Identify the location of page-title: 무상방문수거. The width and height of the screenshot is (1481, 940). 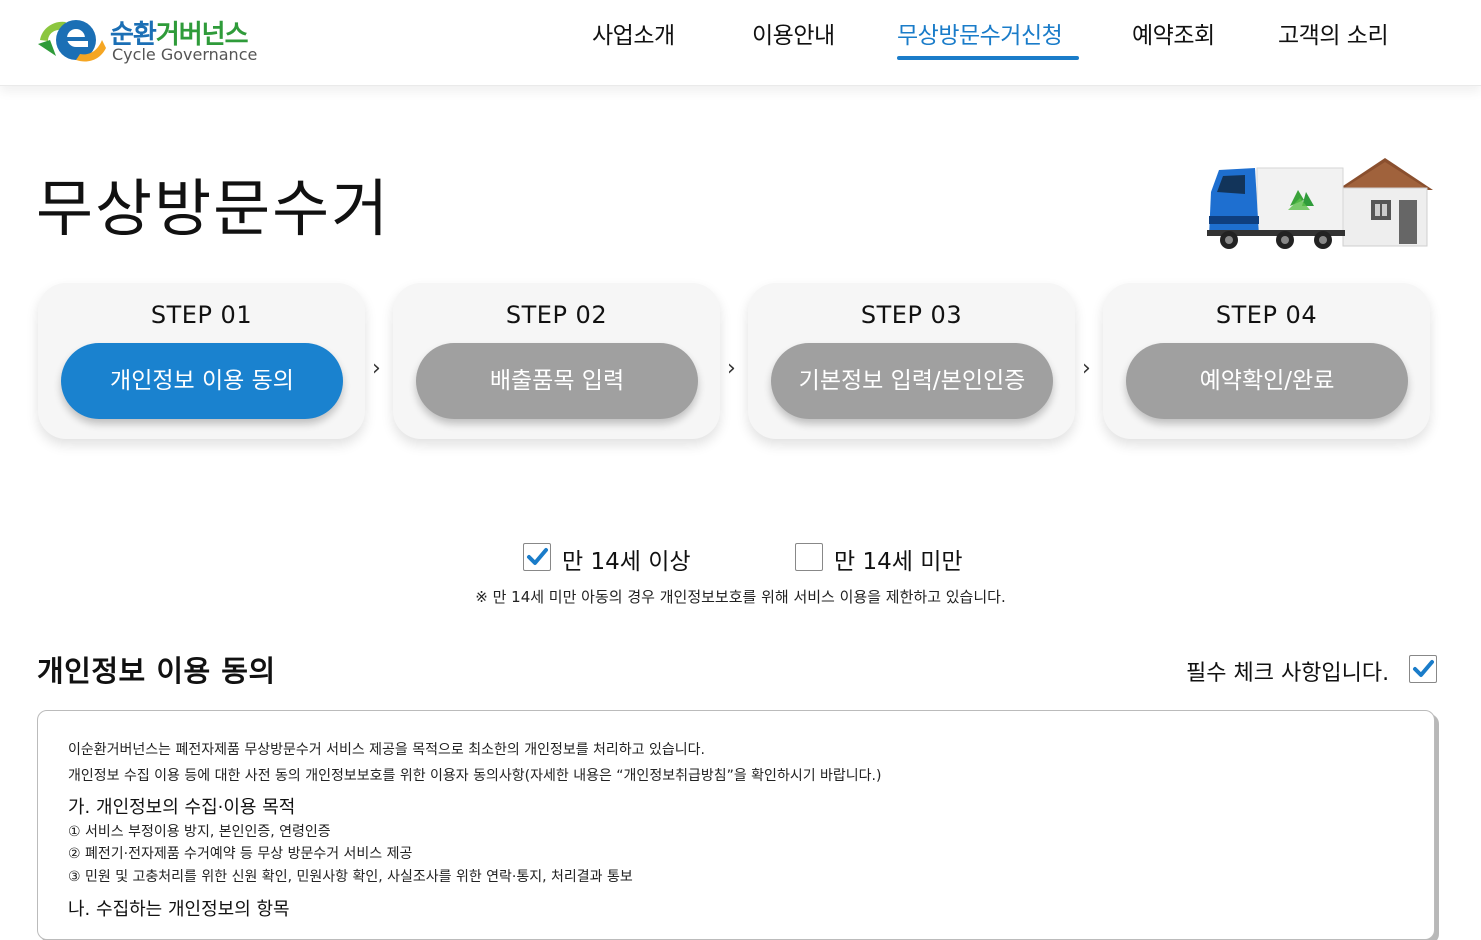
(213, 208).